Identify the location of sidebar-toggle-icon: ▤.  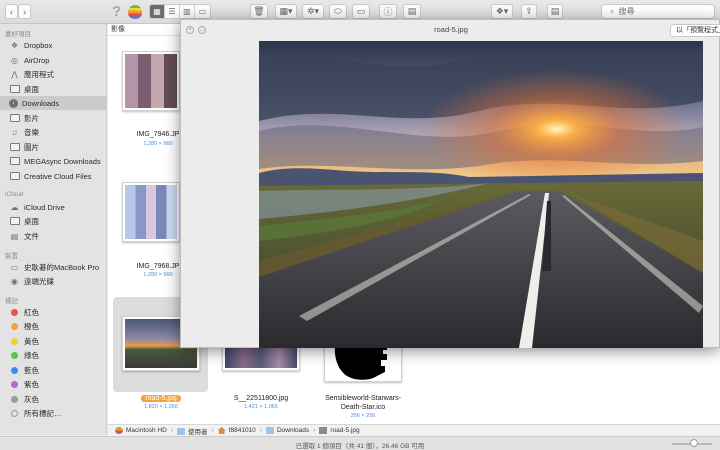
(555, 11).